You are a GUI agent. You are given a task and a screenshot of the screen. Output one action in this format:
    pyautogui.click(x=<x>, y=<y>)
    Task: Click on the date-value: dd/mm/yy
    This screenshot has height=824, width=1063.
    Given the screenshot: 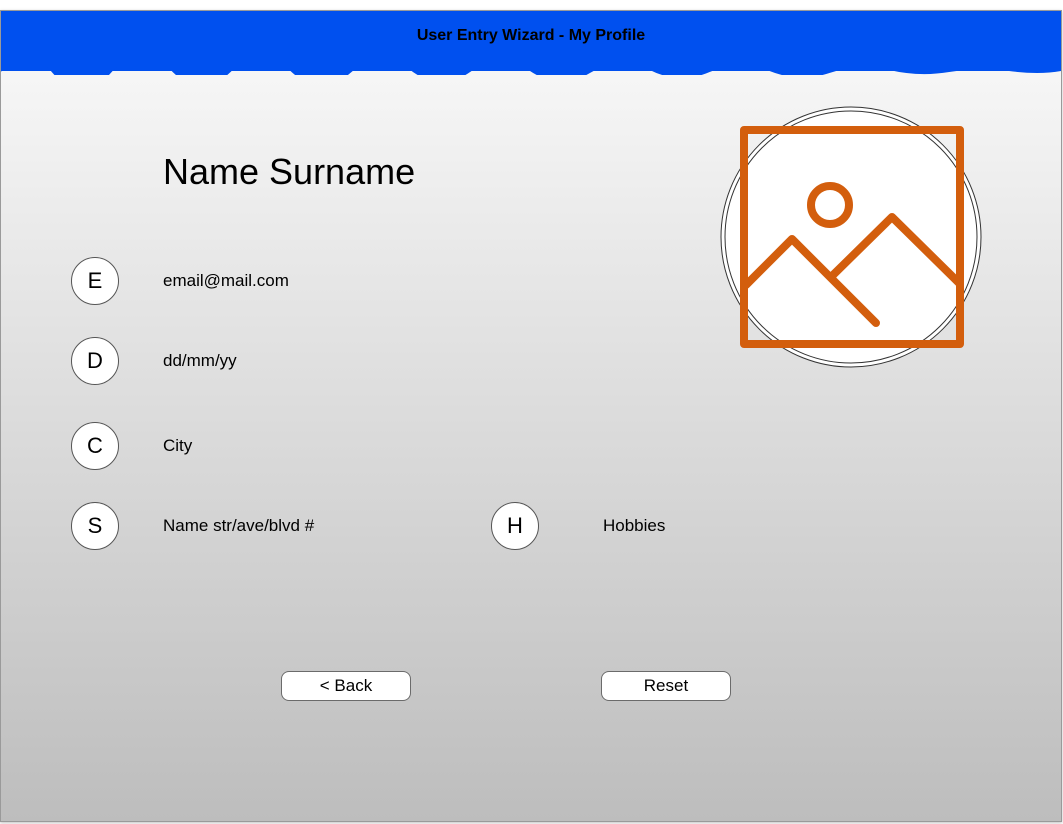 What is the action you would take?
    pyautogui.click(x=200, y=361)
    